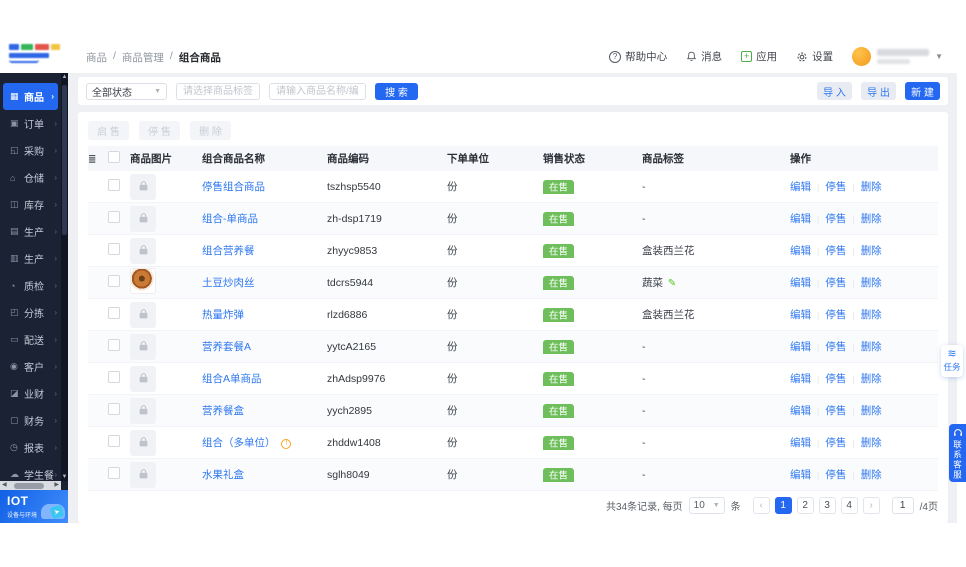  I want to click on product-name-link: 组合（多单位）, so click(239, 443).